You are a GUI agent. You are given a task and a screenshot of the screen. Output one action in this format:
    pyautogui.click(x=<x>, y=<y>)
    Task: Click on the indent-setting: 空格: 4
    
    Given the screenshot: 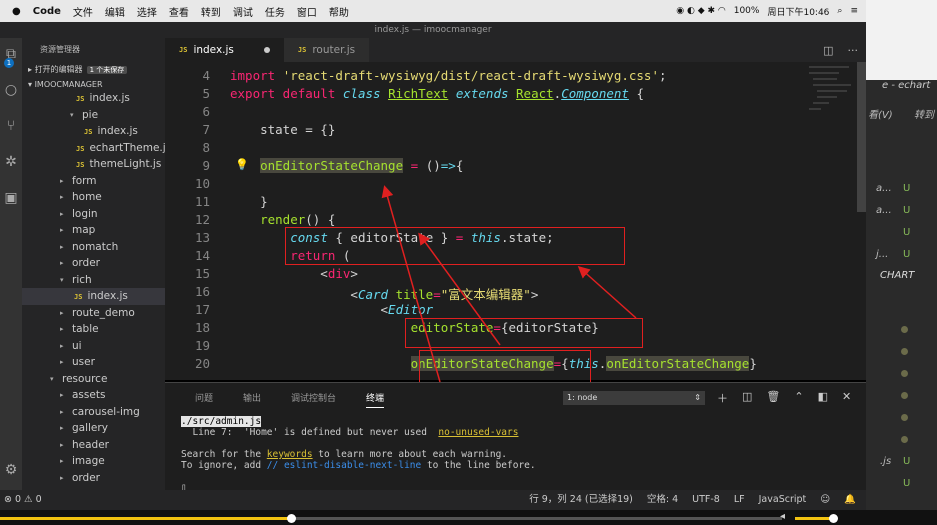 What is the action you would take?
    pyautogui.click(x=662, y=500)
    